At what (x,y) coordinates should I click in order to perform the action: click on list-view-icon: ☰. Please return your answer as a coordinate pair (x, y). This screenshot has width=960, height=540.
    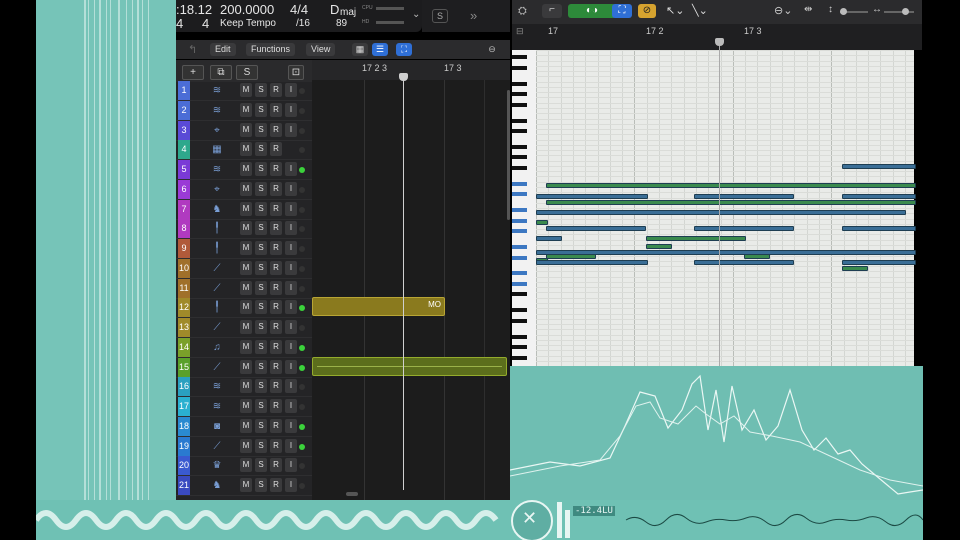
    Looking at the image, I should click on (380, 49).